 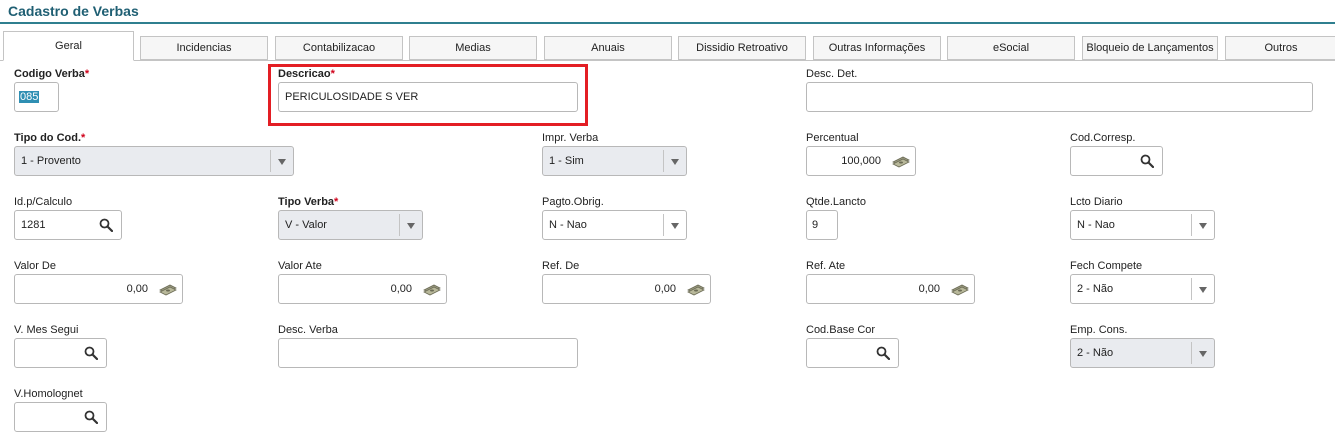 What do you see at coordinates (836, 202) in the screenshot?
I see `qtde-lancto-label: Qtde.Lancto` at bounding box center [836, 202].